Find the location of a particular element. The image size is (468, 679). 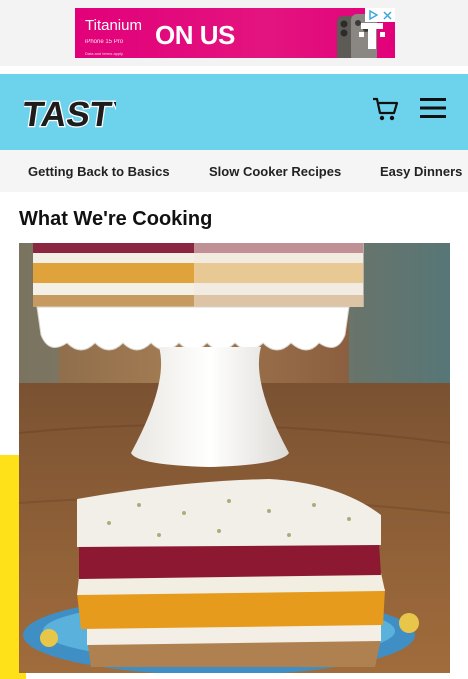

ad-line2: iPhone 15 Pro is located at coordinates (104, 42).